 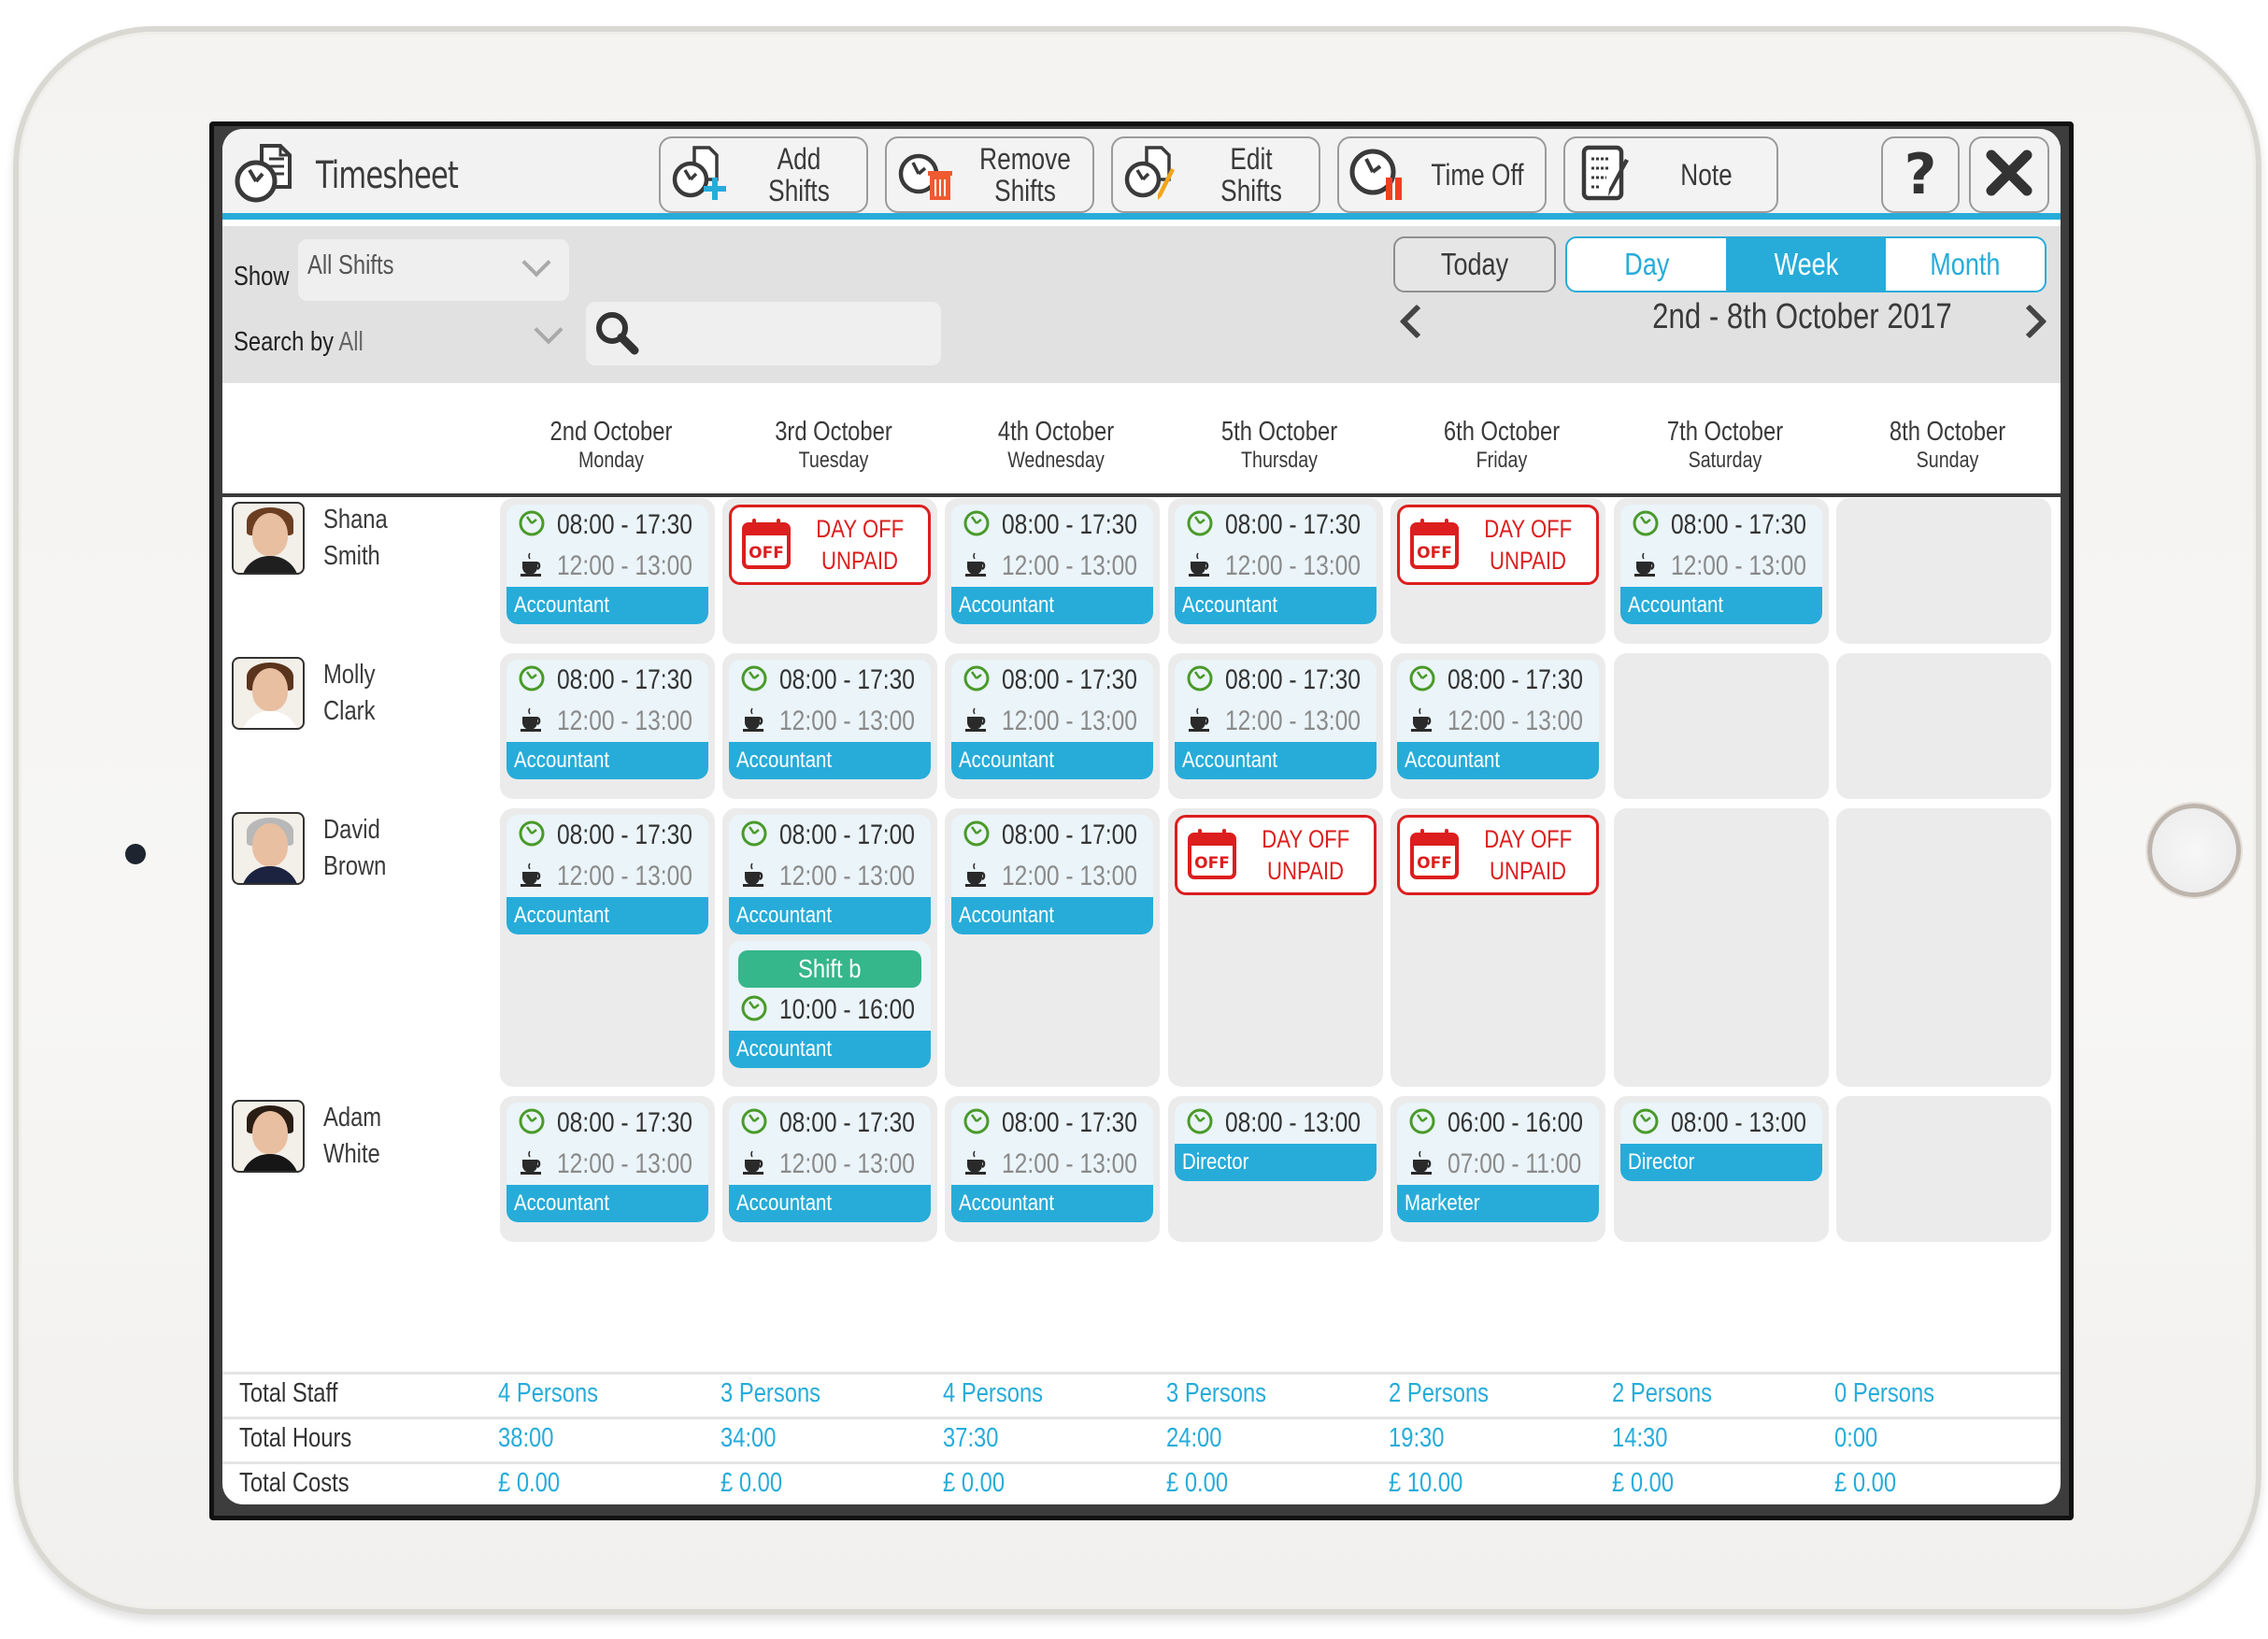 I want to click on search-by-value: All, so click(x=351, y=342).